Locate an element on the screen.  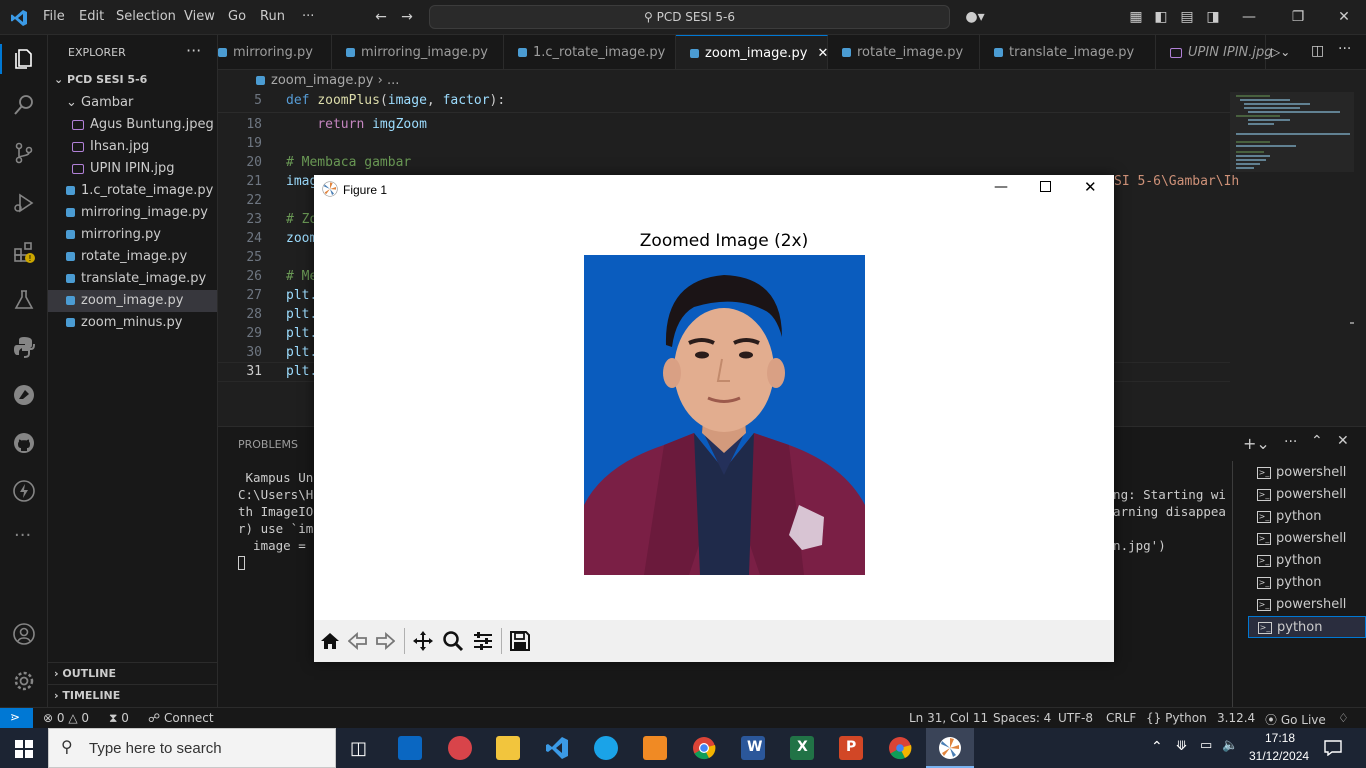
outline-section: › OUTLINE is located at coordinates (132, 673).